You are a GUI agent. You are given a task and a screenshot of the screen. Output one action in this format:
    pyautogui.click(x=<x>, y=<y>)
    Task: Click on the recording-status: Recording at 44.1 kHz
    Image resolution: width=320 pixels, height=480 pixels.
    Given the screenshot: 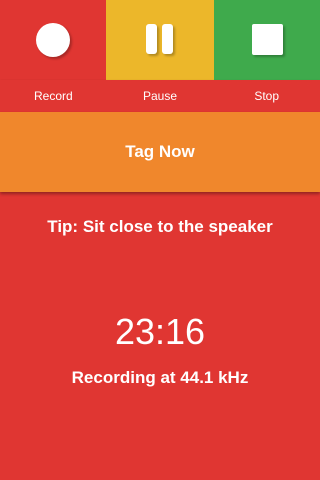 What is the action you would take?
    pyautogui.click(x=160, y=377)
    